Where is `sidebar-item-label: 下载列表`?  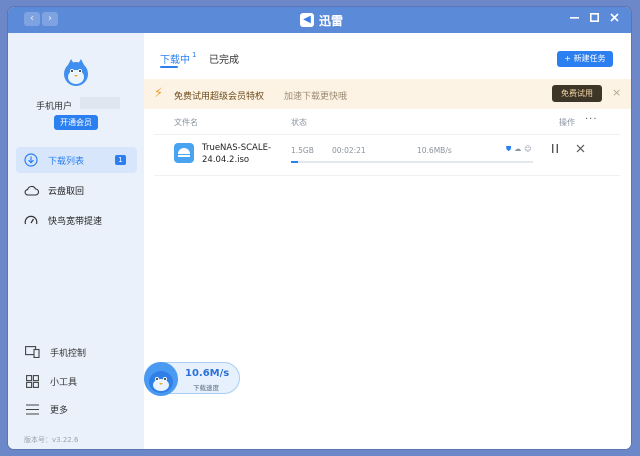 sidebar-item-label: 下载列表 is located at coordinates (66, 161).